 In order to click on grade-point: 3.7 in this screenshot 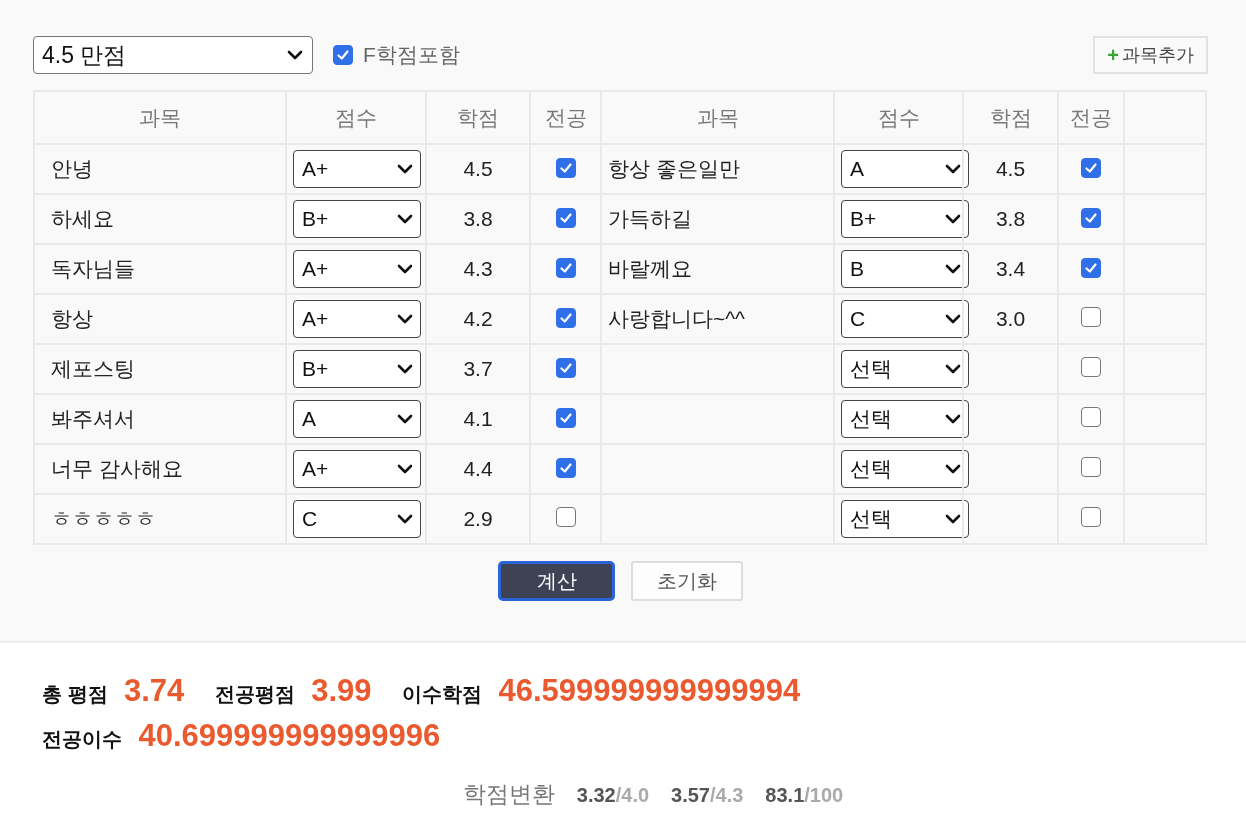, I will do `click(478, 369)`.